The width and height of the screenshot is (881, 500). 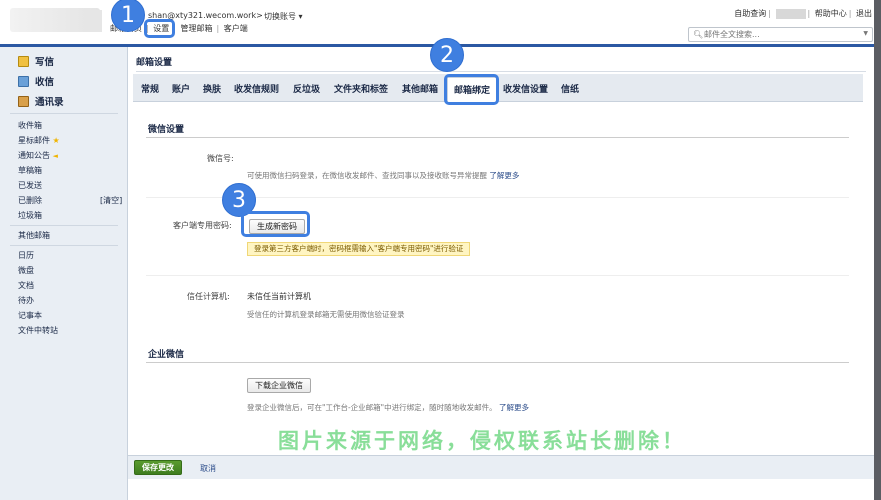 I want to click on star-icon: ★, so click(x=56, y=140).